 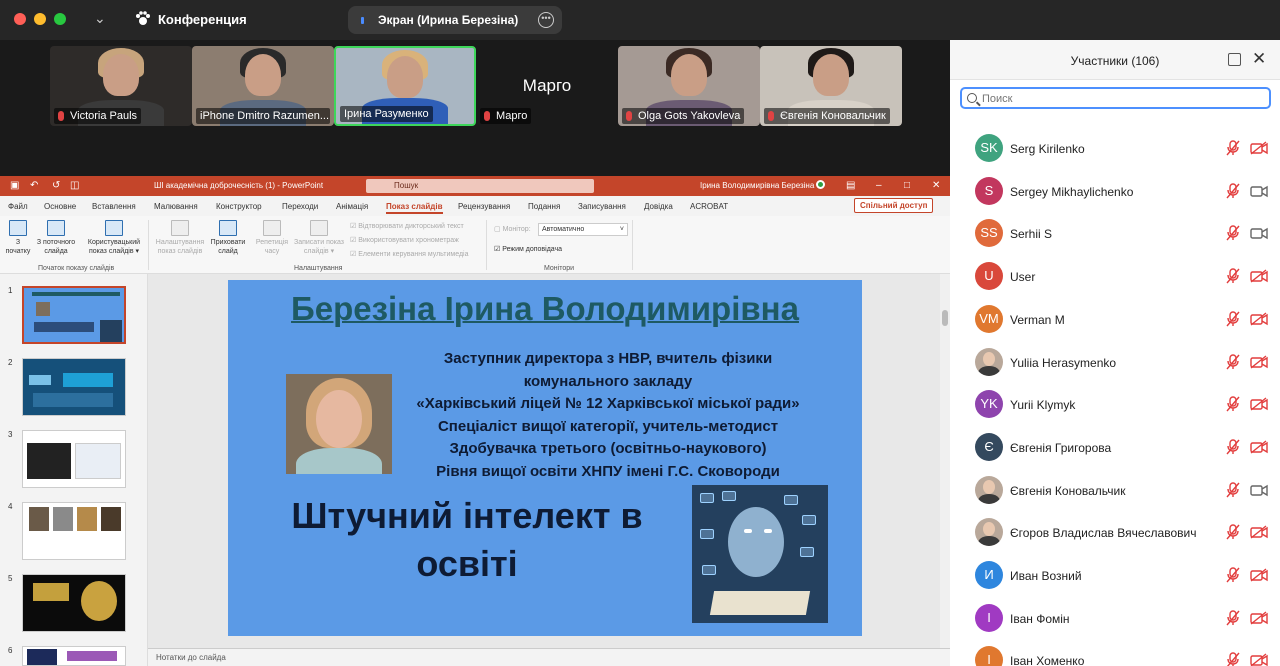 What do you see at coordinates (546, 20) in the screenshot?
I see `more-options-icon: •••` at bounding box center [546, 20].